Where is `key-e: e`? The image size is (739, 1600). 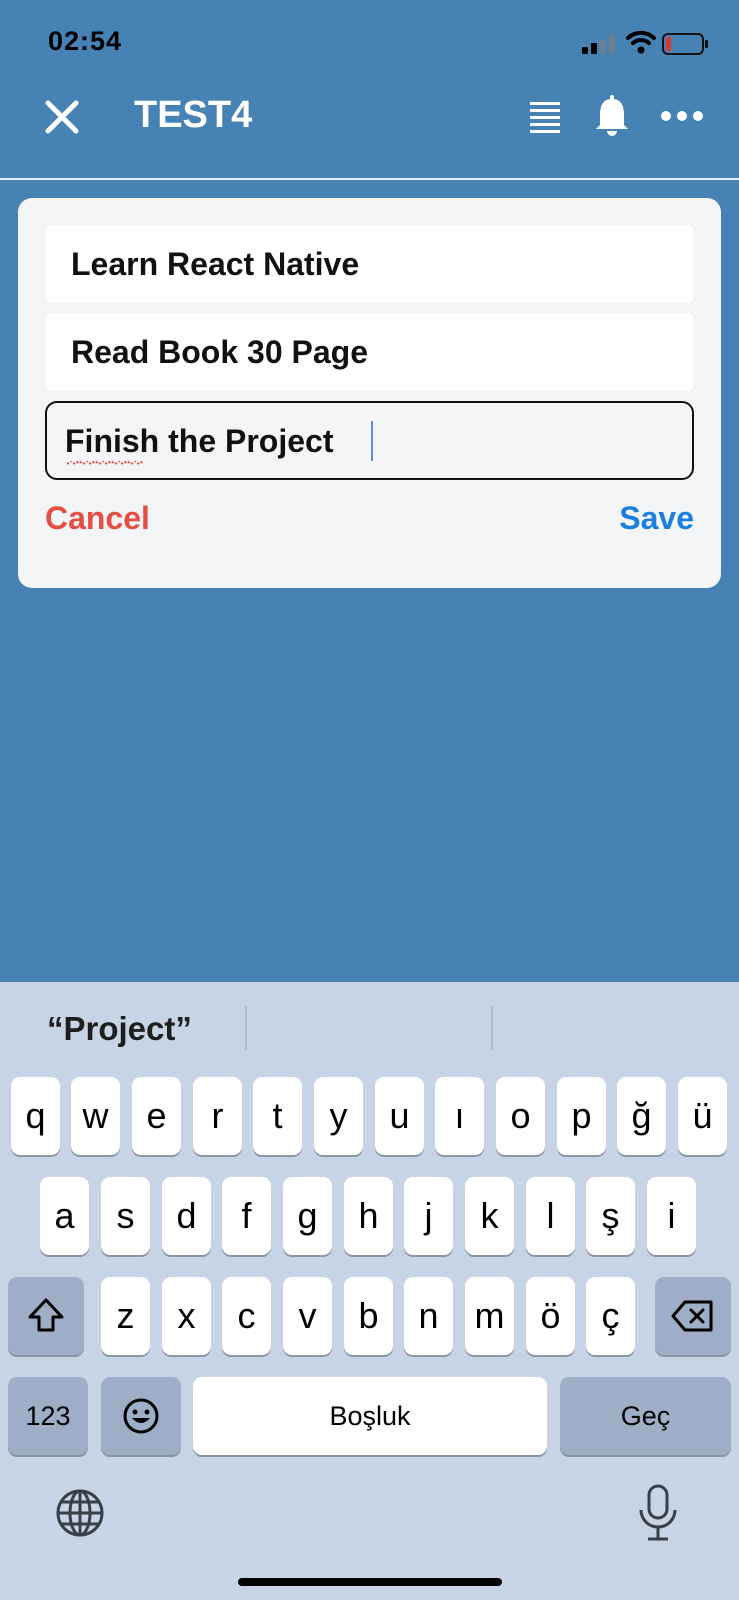
key-e: e is located at coordinates (156, 1116).